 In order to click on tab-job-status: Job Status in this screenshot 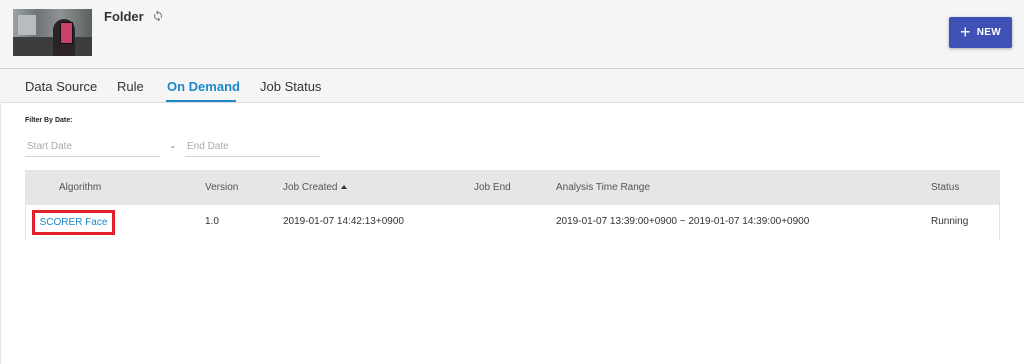, I will do `click(290, 86)`.